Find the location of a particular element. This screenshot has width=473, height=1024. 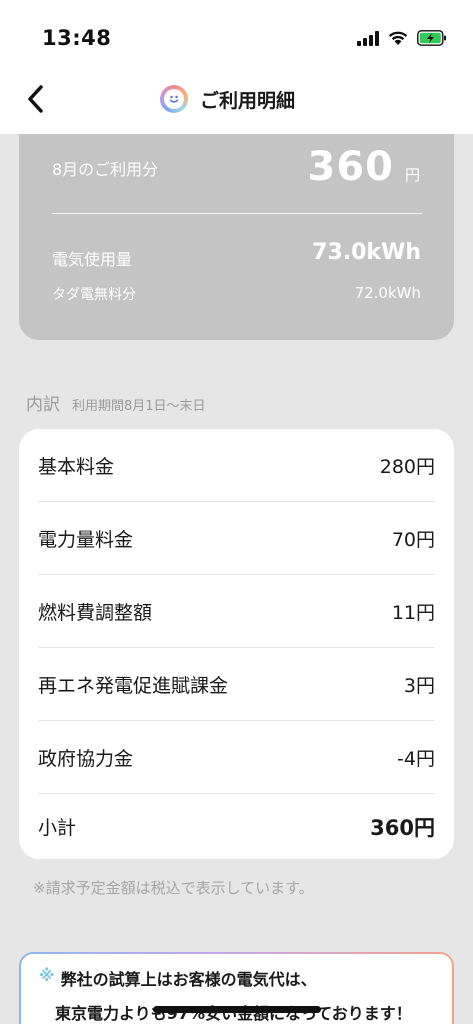

status-time: 13:48 is located at coordinates (77, 38).